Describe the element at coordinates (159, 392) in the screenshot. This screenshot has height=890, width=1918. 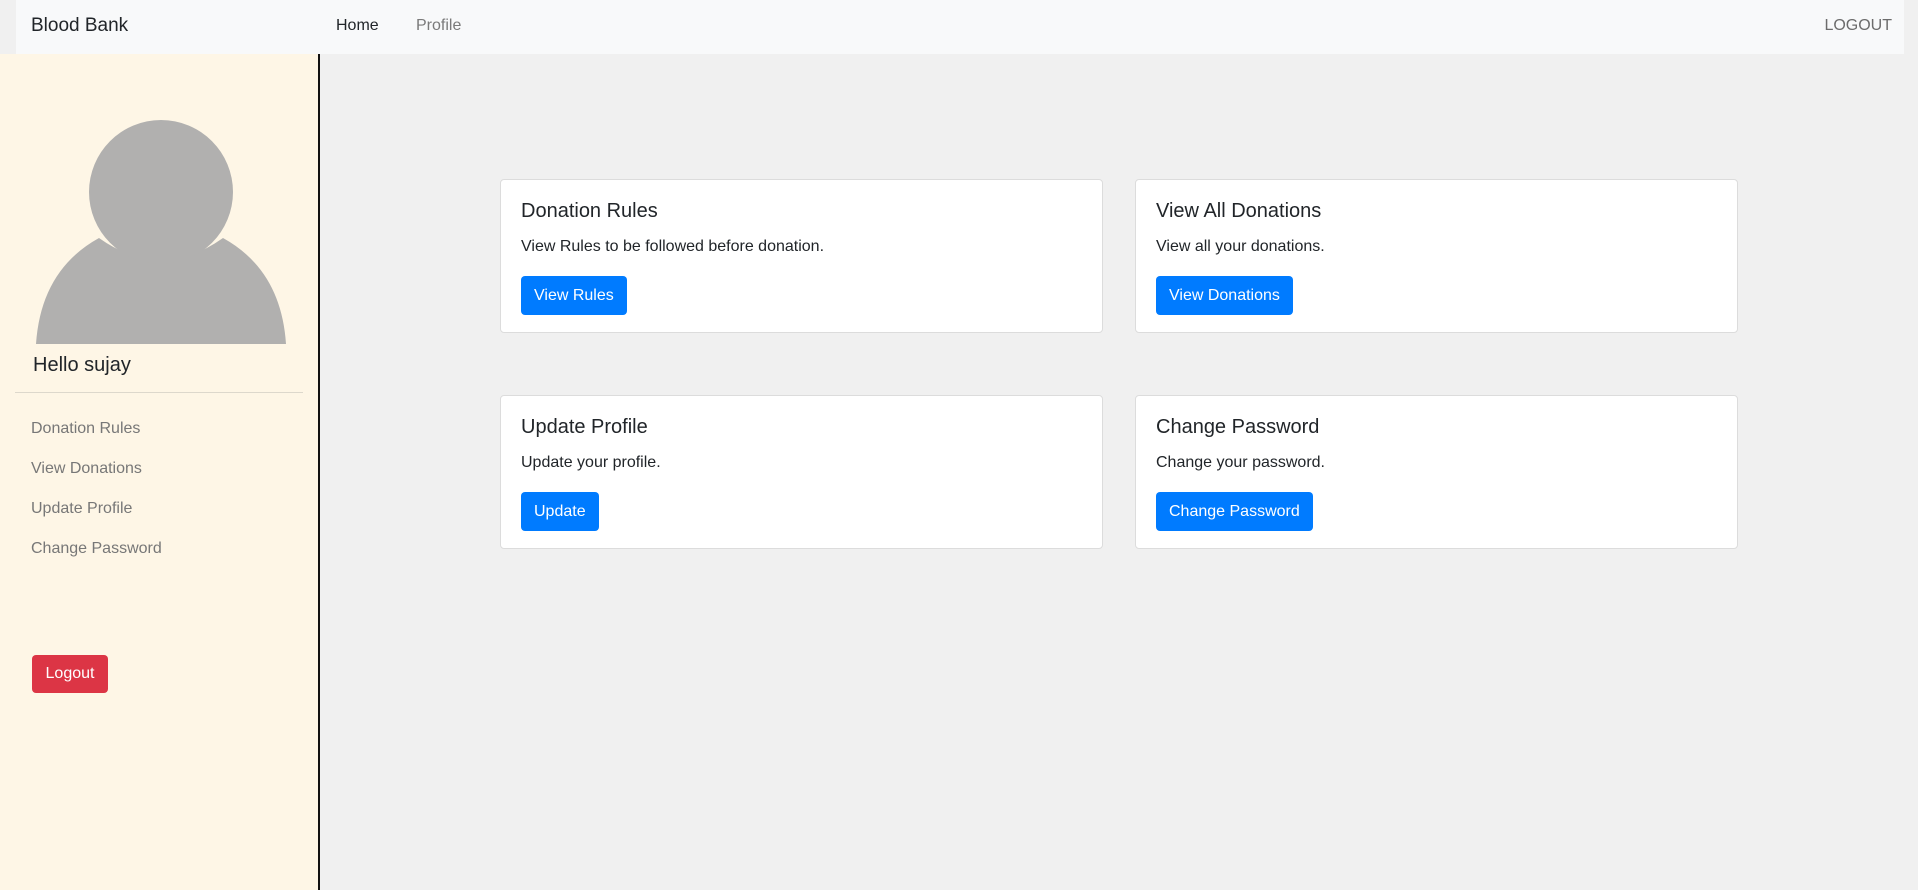
I see `sidebar-divider` at that location.